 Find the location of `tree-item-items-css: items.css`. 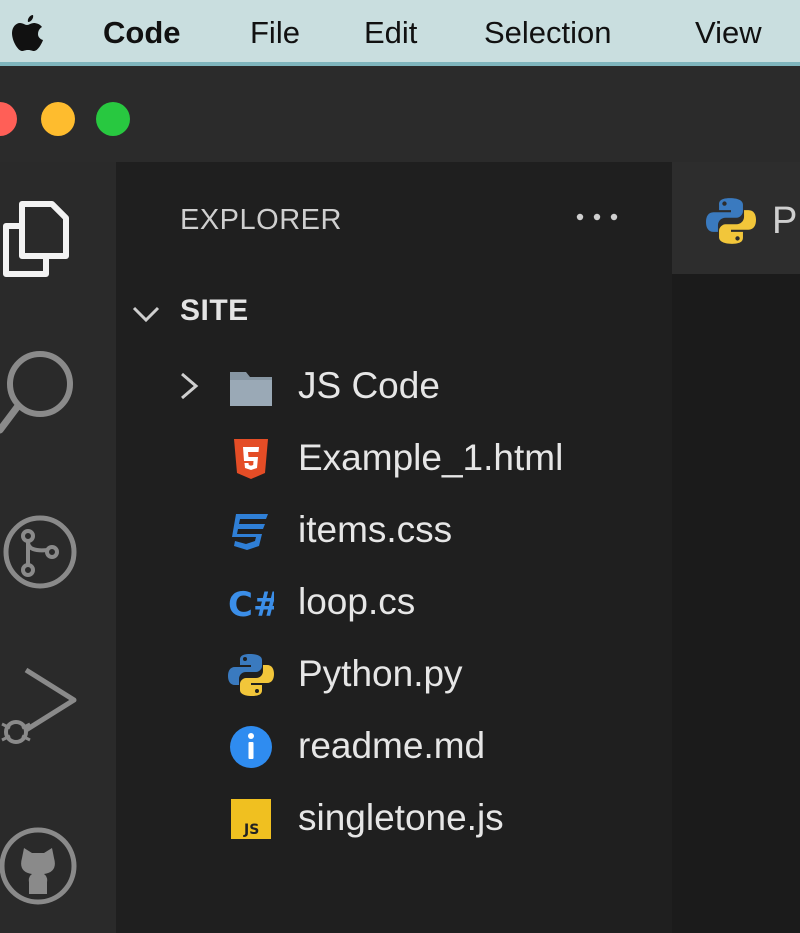

tree-item-items-css: items.css is located at coordinates (394, 530).